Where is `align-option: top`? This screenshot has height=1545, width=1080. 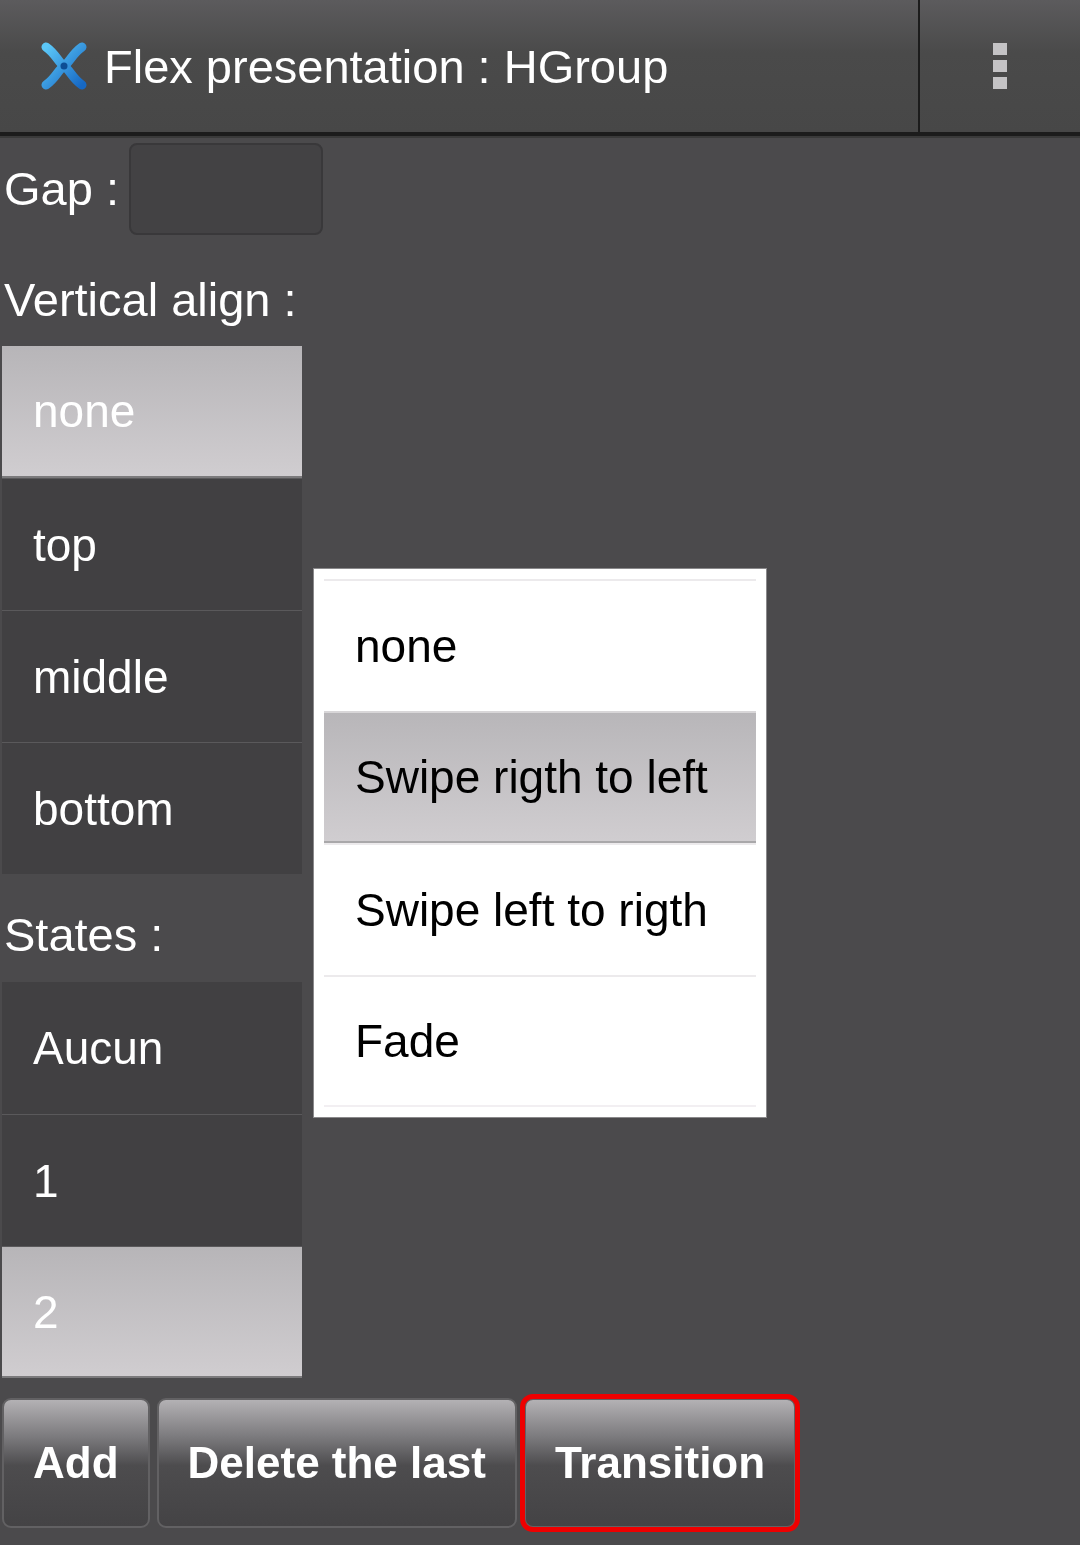 align-option: top is located at coordinates (152, 544).